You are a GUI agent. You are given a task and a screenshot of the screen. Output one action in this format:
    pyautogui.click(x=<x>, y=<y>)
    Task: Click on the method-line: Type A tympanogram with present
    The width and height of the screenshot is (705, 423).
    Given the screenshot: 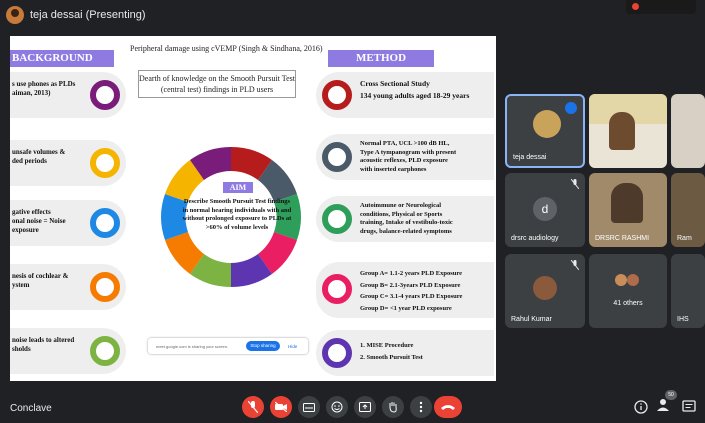 What is the action you would take?
    pyautogui.click(x=408, y=152)
    